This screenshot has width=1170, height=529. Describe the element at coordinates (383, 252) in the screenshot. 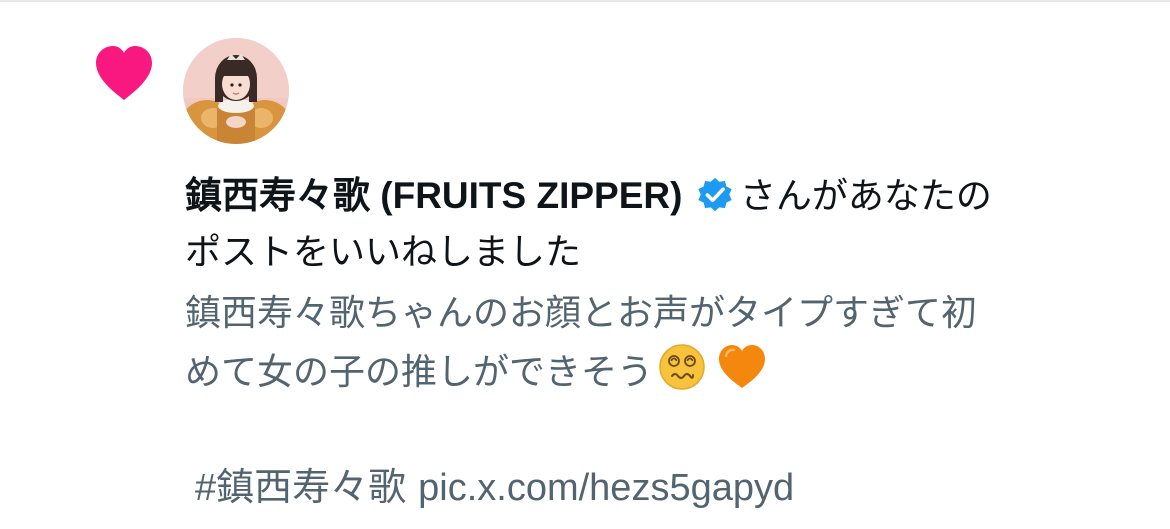

I see `action-text-2: ポストをいいねしました` at that location.